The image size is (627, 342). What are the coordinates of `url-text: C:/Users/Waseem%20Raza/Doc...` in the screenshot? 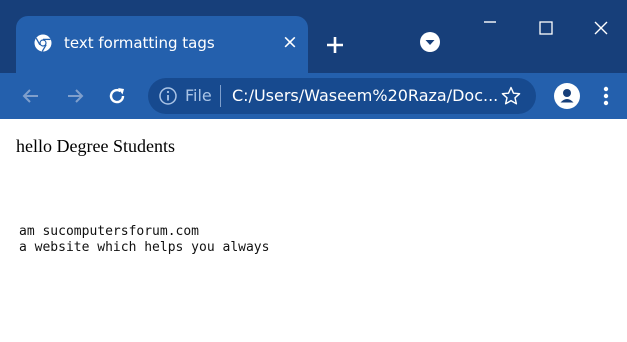 It's located at (365, 96).